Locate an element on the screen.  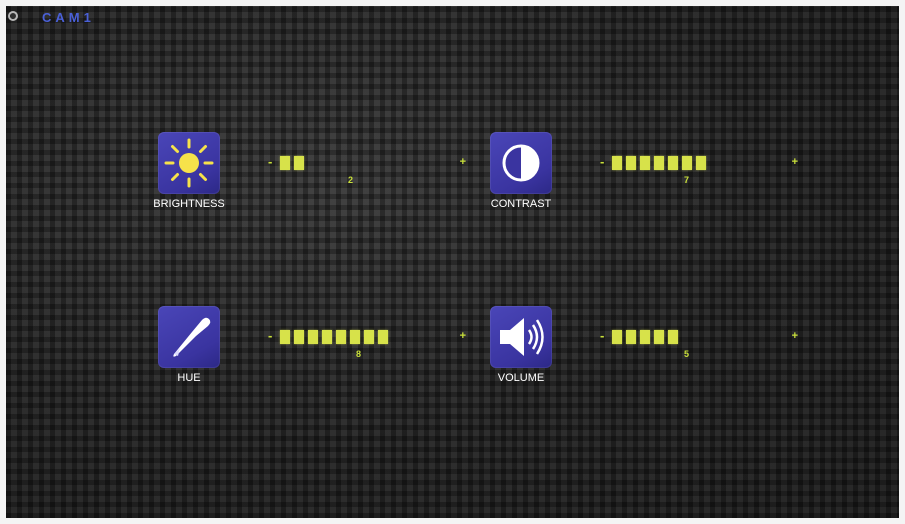
contrast-level-bar: - 7 + is located at coordinates (725, 169).